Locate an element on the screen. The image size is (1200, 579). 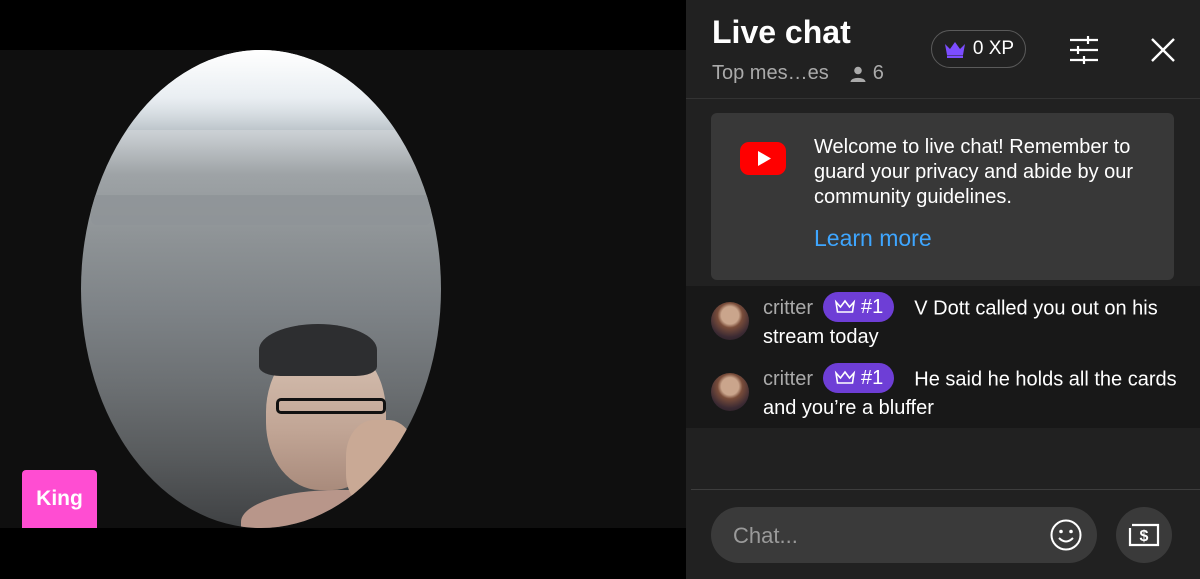
streamer-tag: King is located at coordinates (59, 499).